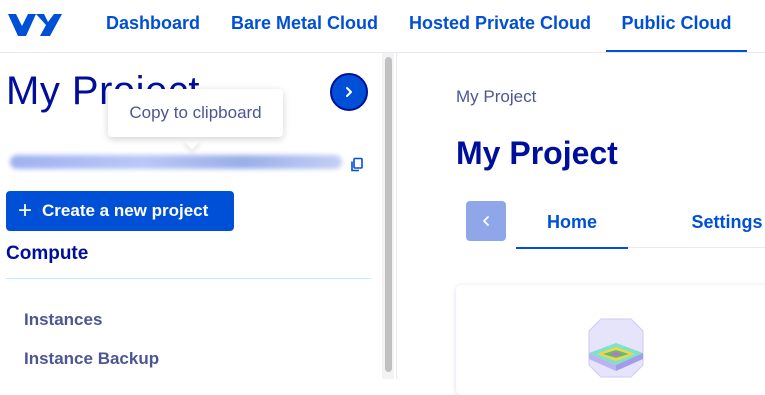 The width and height of the screenshot is (765, 395). What do you see at coordinates (34, 24) in the screenshot?
I see `ovh-logo` at bounding box center [34, 24].